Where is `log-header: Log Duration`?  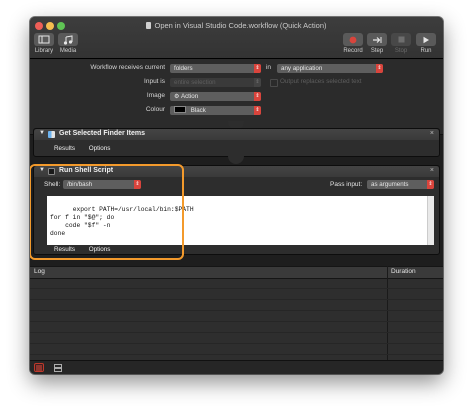
log-header: Log Duration is located at coordinates (236, 272).